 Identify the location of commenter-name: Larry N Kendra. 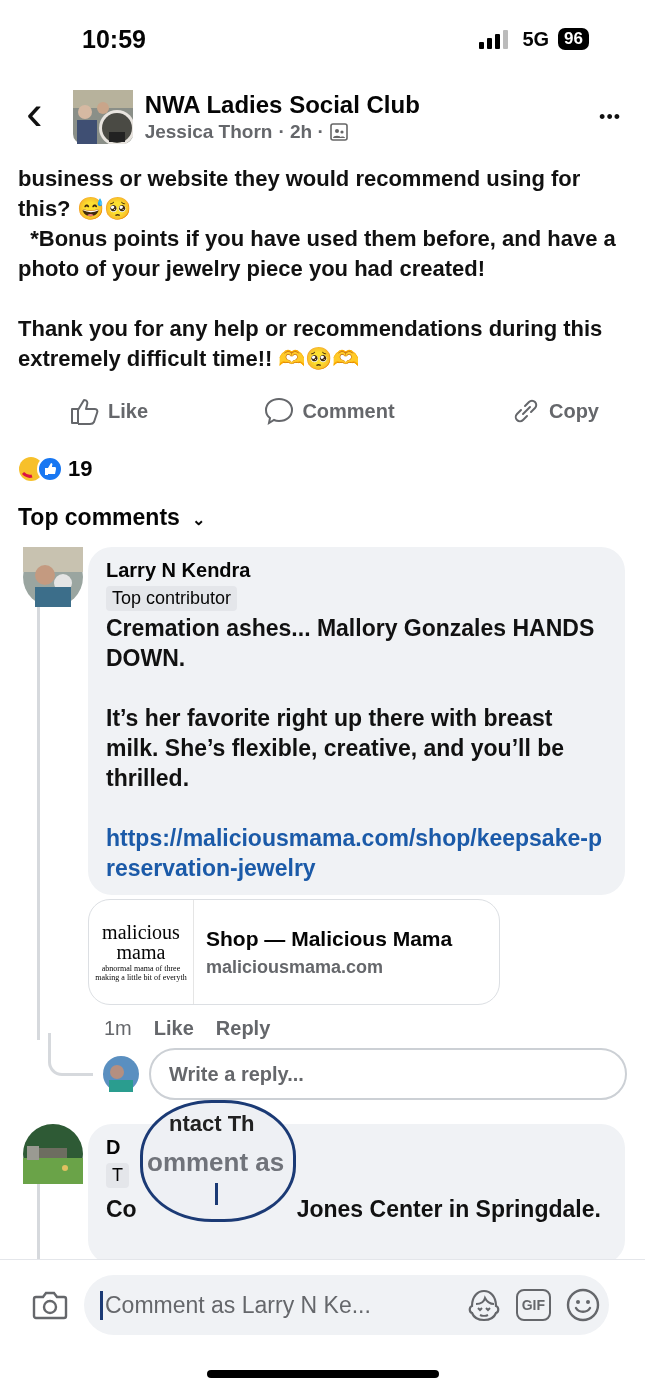
(178, 570).